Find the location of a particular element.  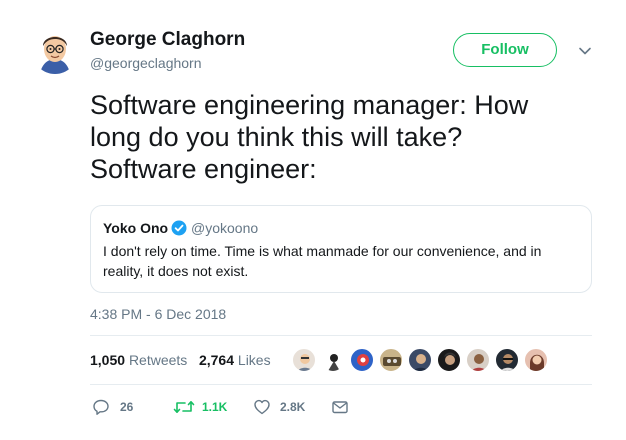

likes-count: 2,764 is located at coordinates (216, 360).